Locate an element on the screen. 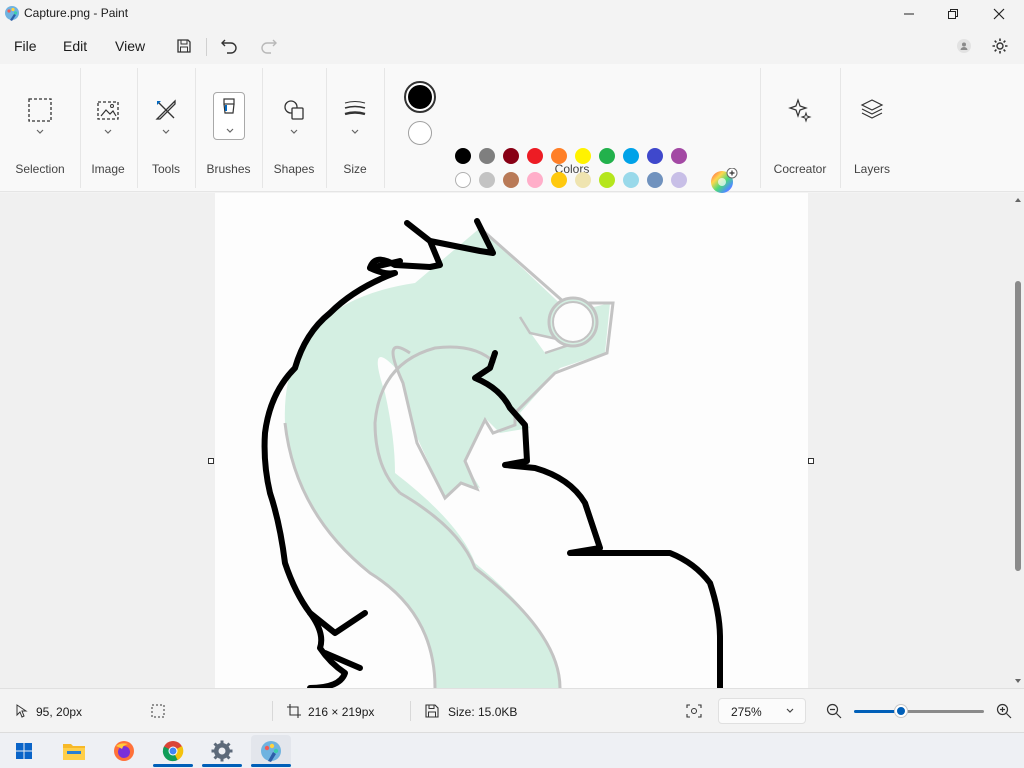 This screenshot has height=768, width=1024. title-bar: Capture.png - Paint is located at coordinates (512, 14).